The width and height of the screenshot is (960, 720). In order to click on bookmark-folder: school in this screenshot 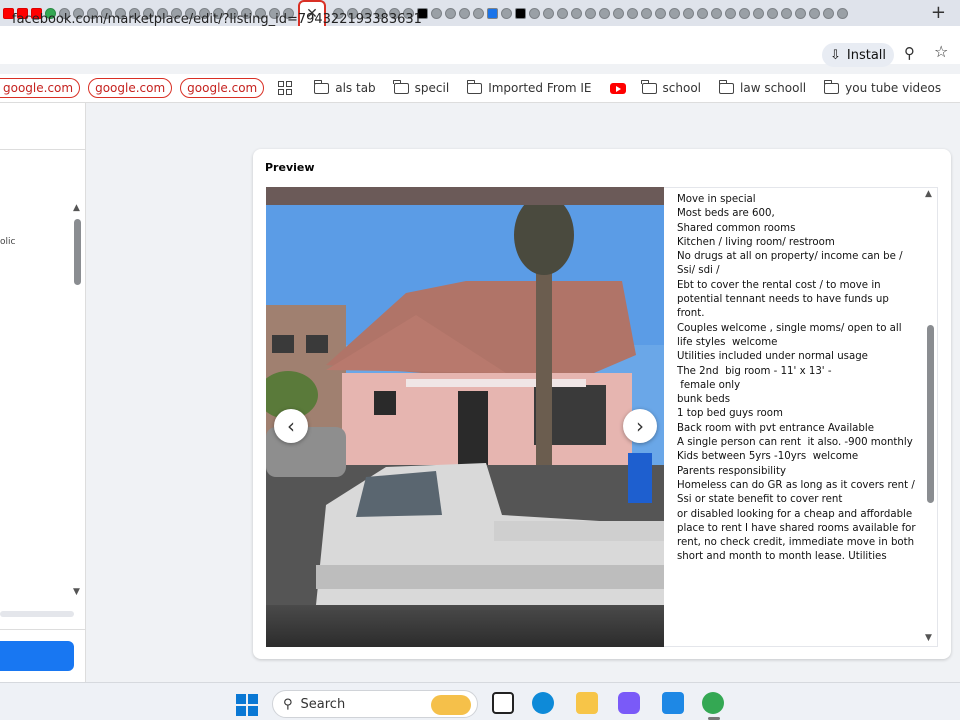, I will do `click(671, 87)`.